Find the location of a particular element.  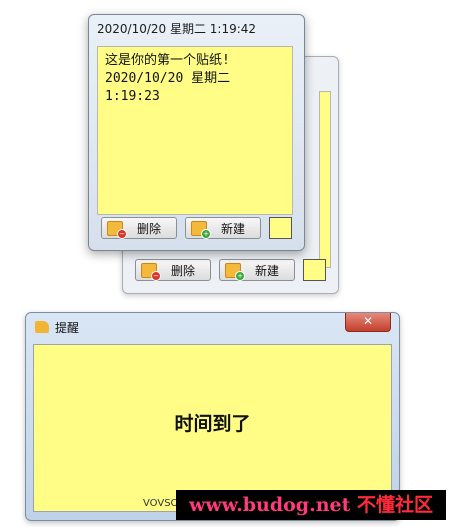

reminder-message: 时间到了 is located at coordinates (212, 424).